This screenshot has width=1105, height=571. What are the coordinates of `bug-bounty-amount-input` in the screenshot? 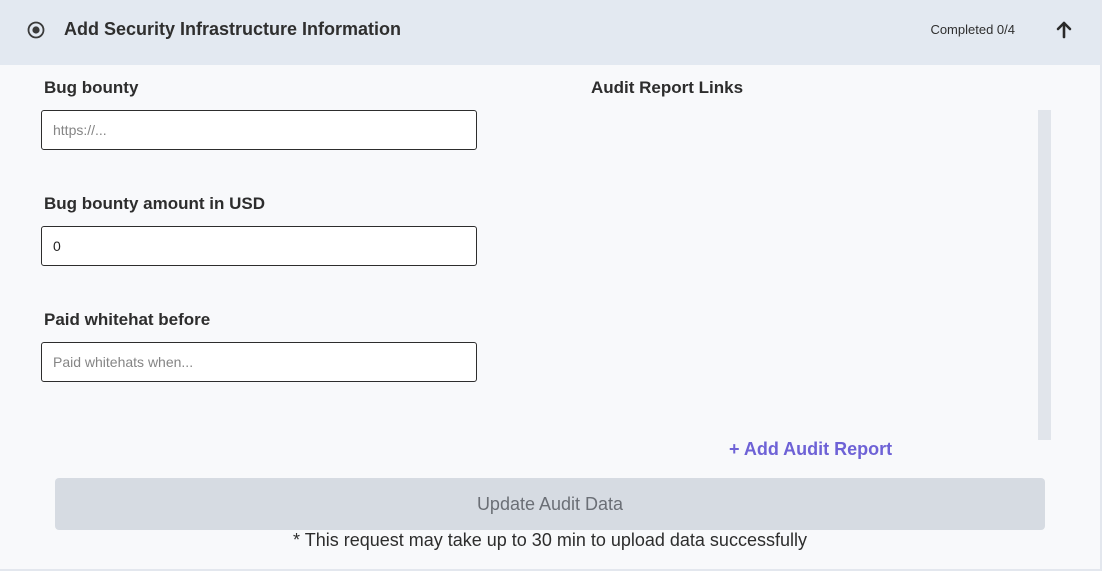 It's located at (259, 246).